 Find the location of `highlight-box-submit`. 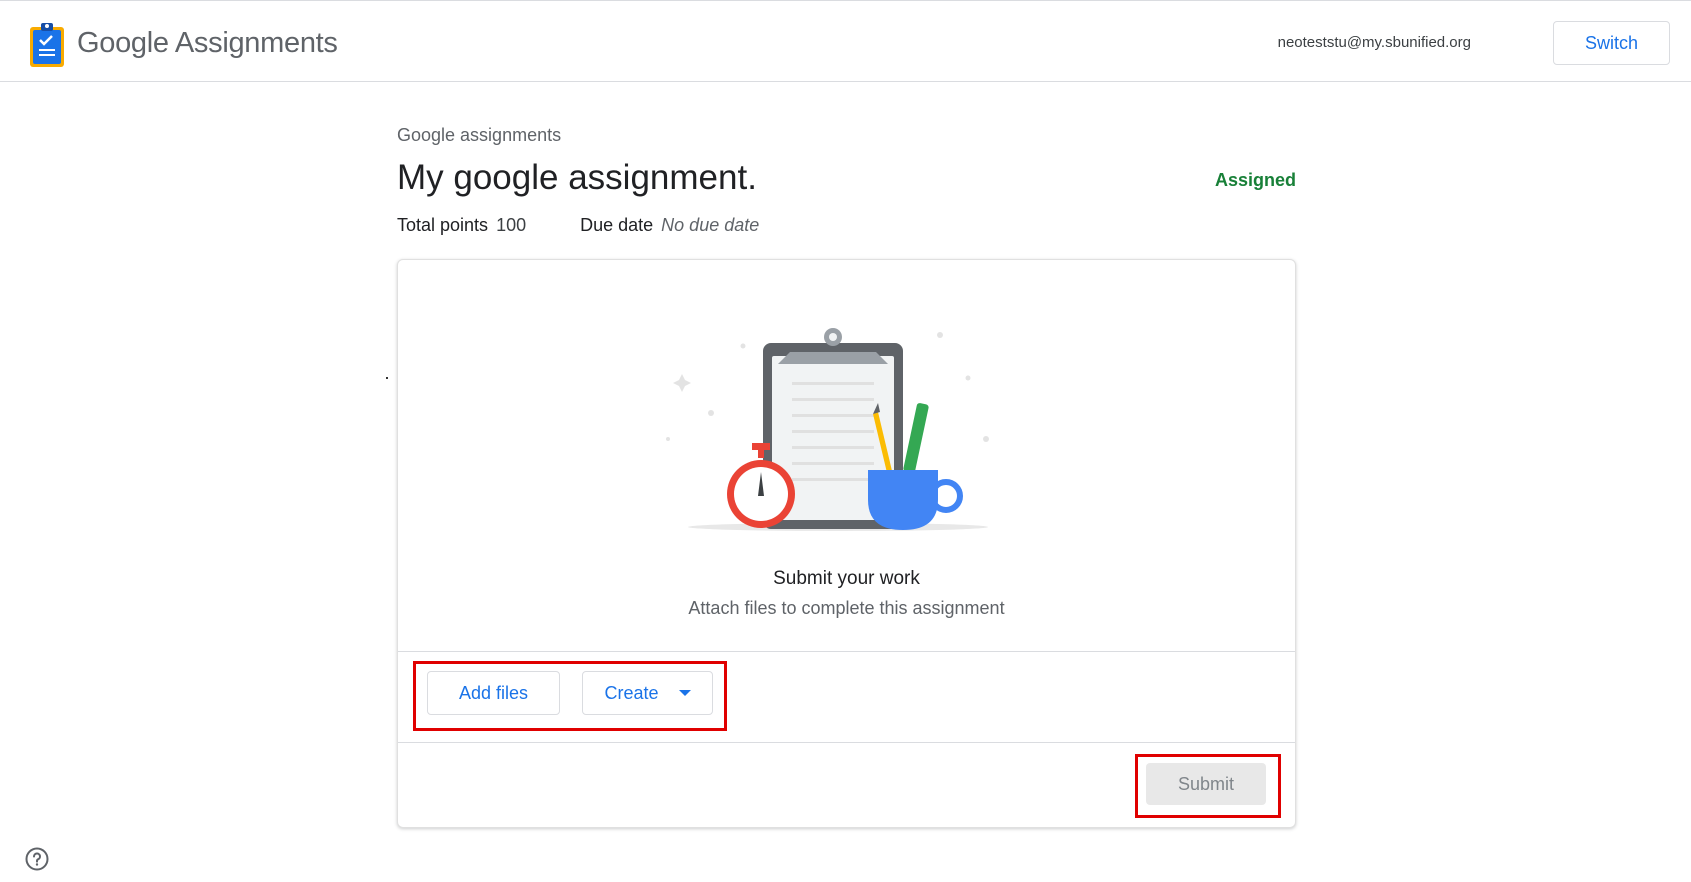

highlight-box-submit is located at coordinates (1208, 786).